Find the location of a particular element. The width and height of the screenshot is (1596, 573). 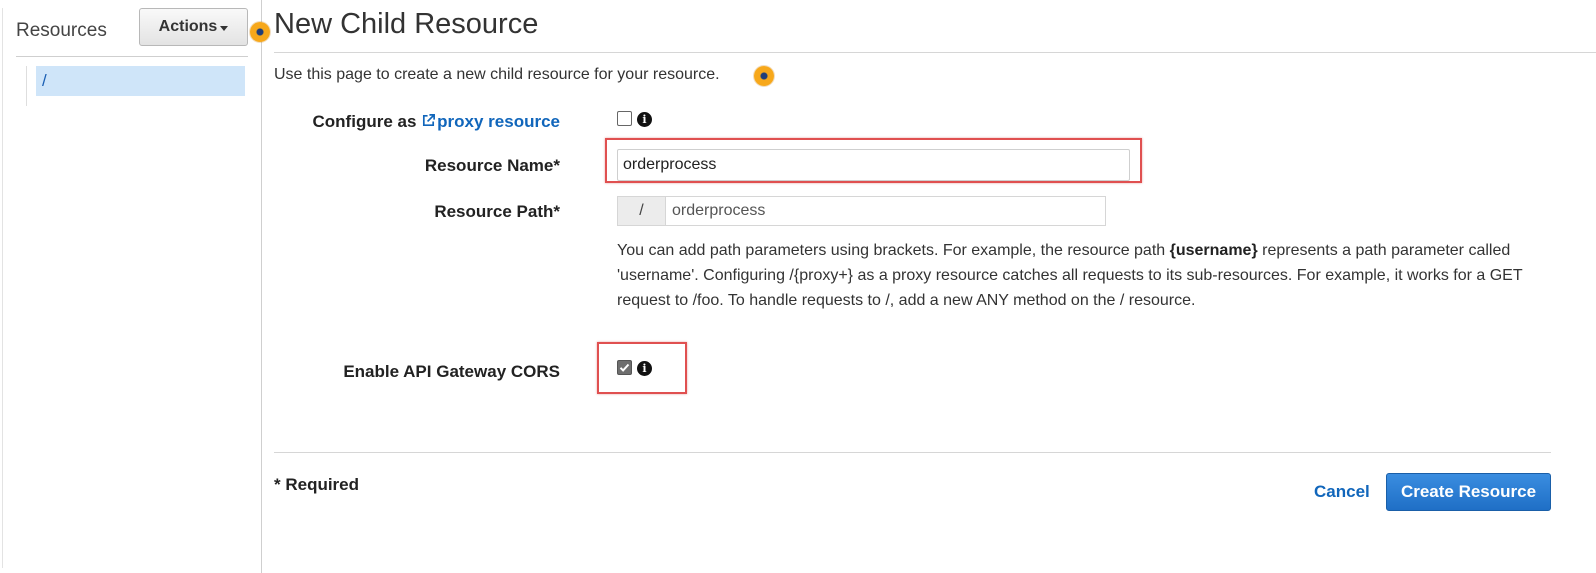

proxy-resource-link: proxy resource is located at coordinates (490, 121).